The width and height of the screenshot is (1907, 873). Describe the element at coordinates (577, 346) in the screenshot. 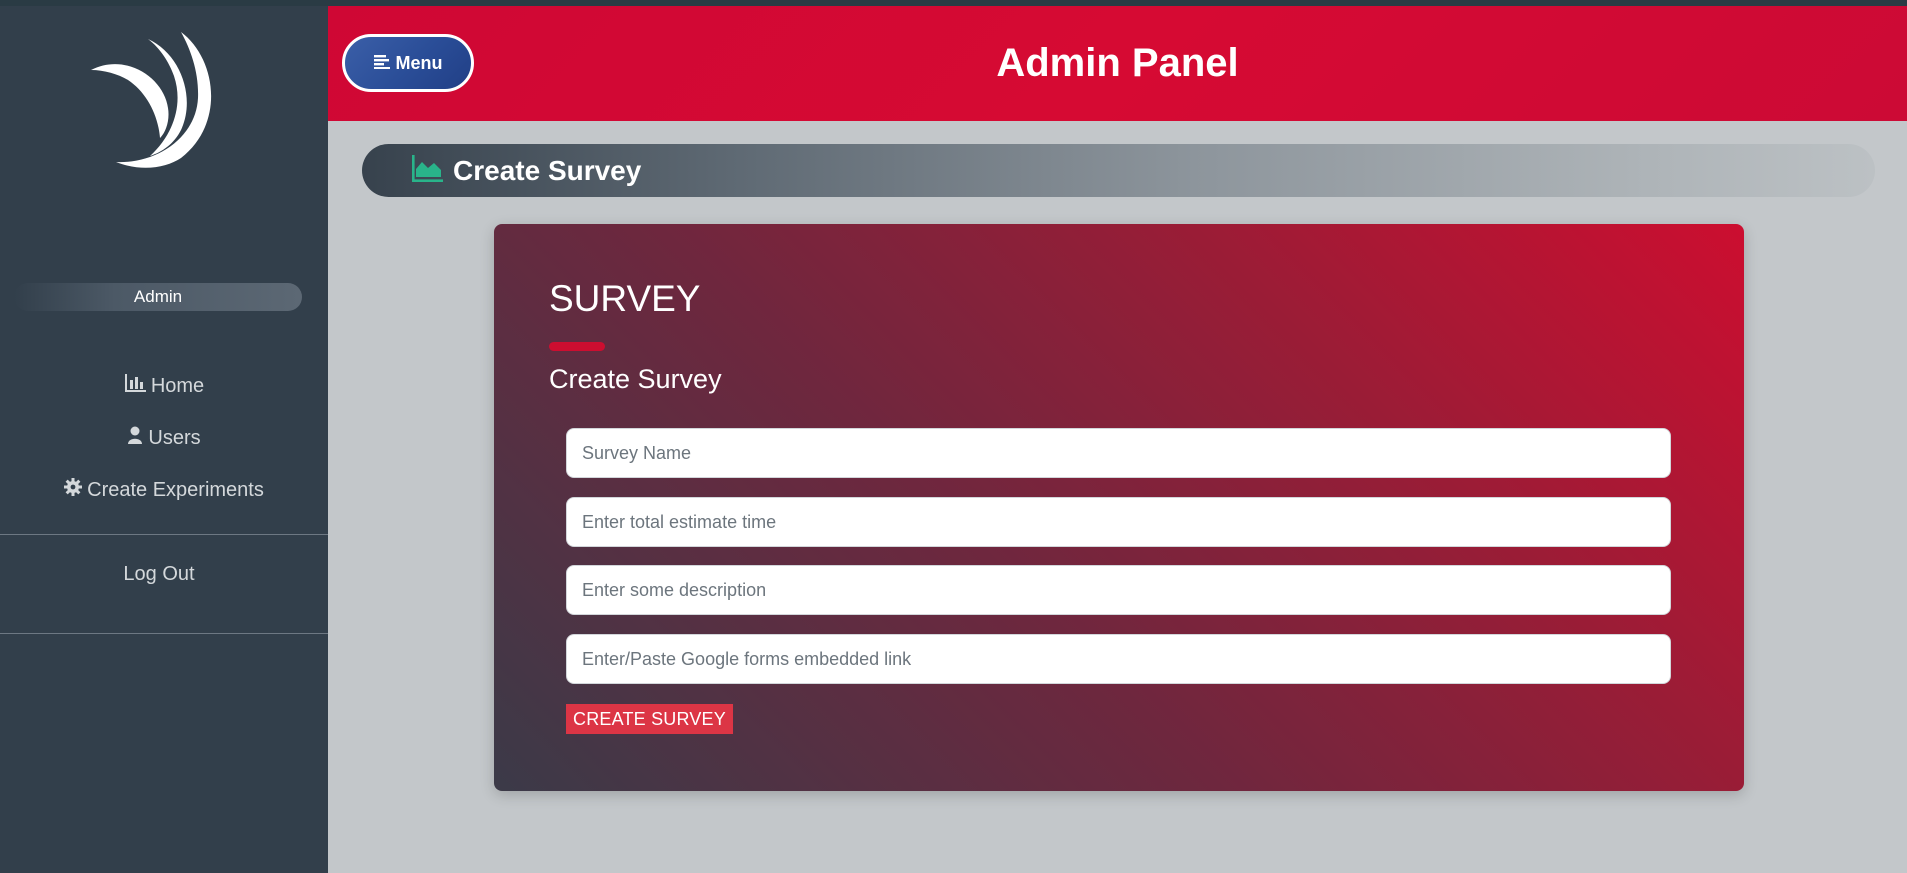

I see `title-accent-bar` at that location.